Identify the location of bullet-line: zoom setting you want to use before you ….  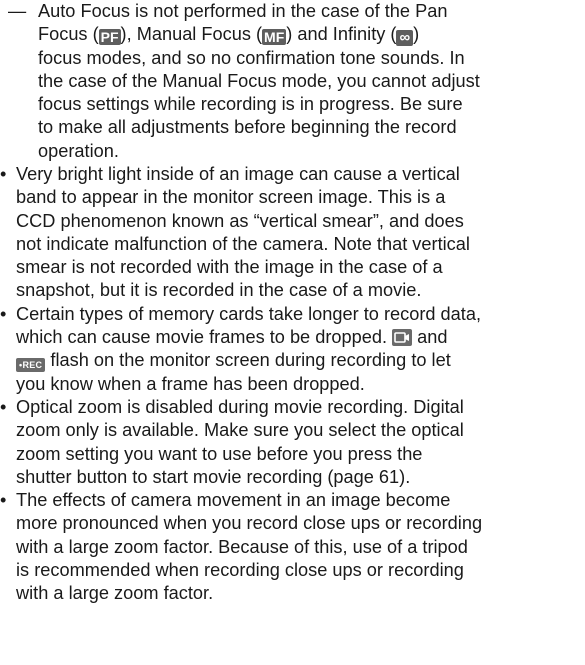
(219, 453).